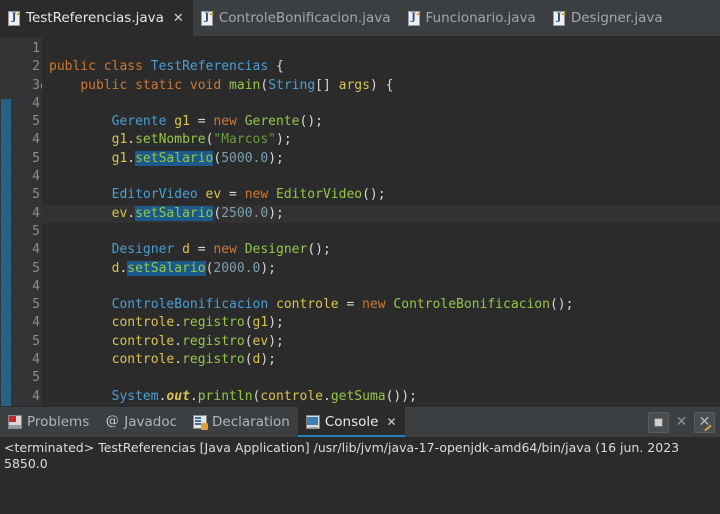  I want to click on code-token: out, so click(178, 396).